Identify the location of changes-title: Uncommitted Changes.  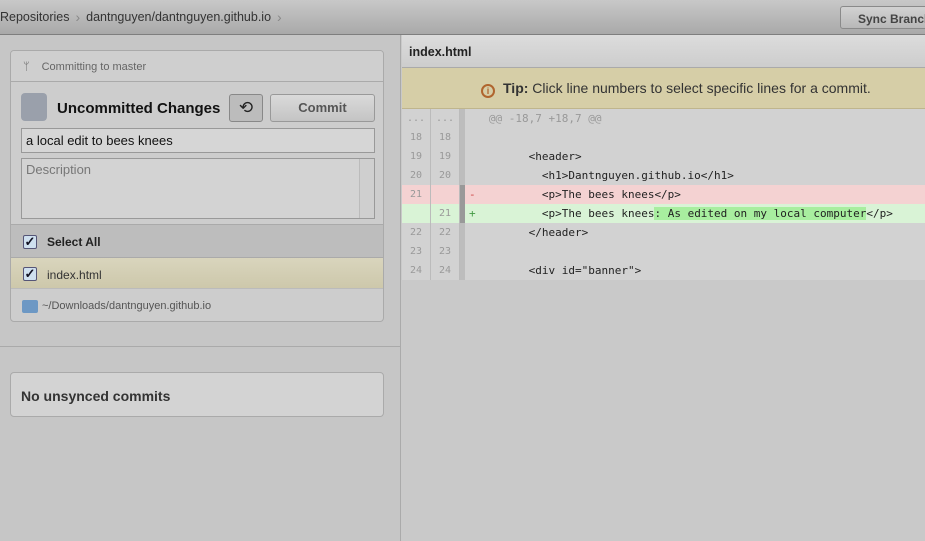
(139, 108).